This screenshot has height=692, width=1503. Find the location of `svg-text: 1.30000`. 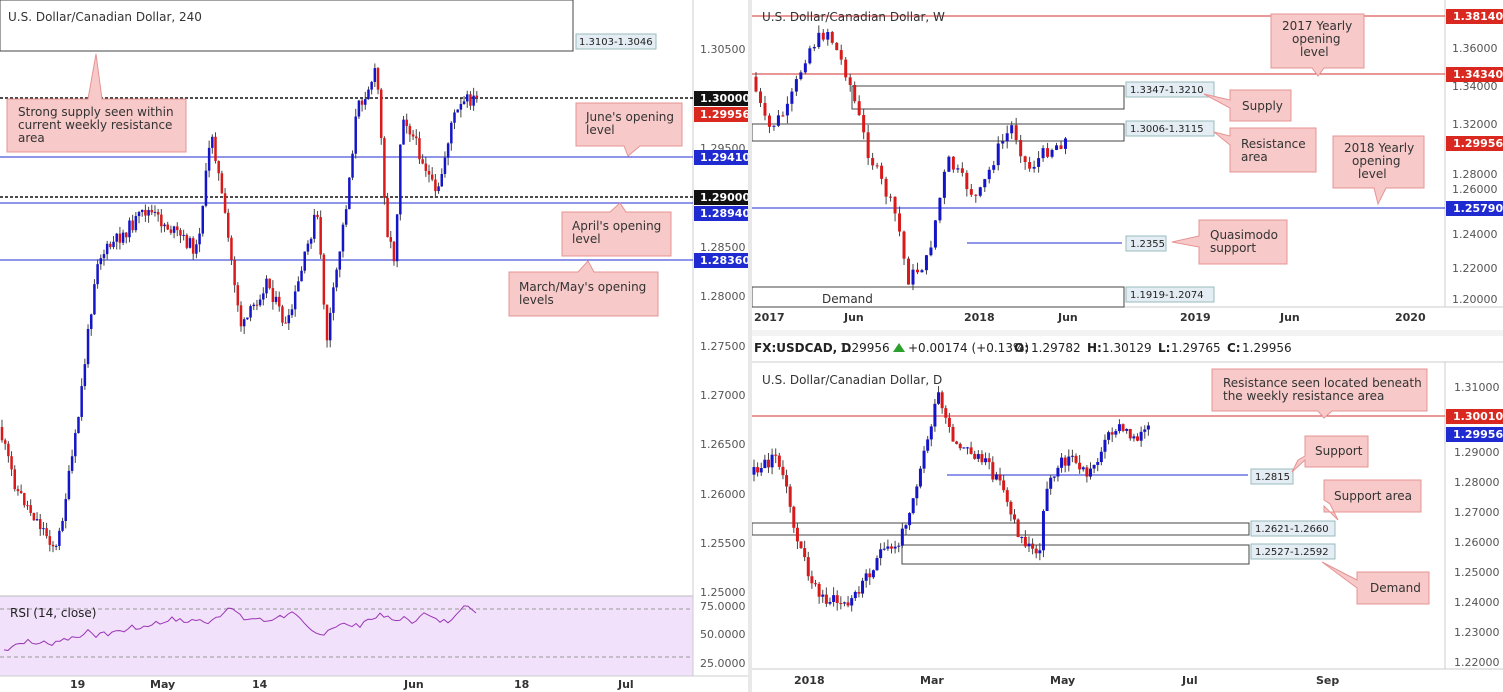

svg-text: 1.30000 is located at coordinates (724, 98).